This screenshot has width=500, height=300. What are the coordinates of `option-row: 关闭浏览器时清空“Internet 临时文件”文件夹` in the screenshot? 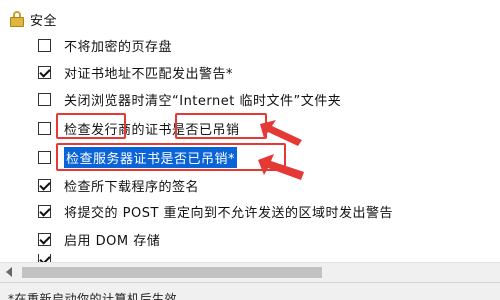 It's located at (189, 99).